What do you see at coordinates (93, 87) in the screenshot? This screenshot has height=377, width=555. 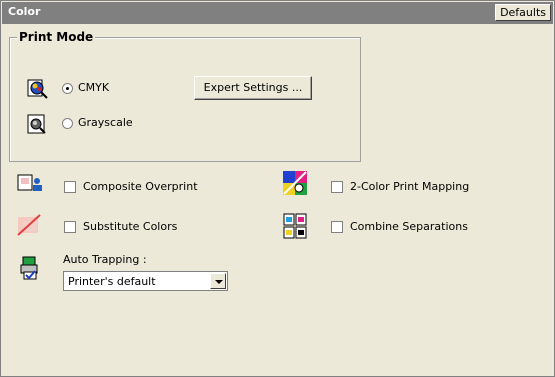 I see `cmyk-label: CMYK` at bounding box center [93, 87].